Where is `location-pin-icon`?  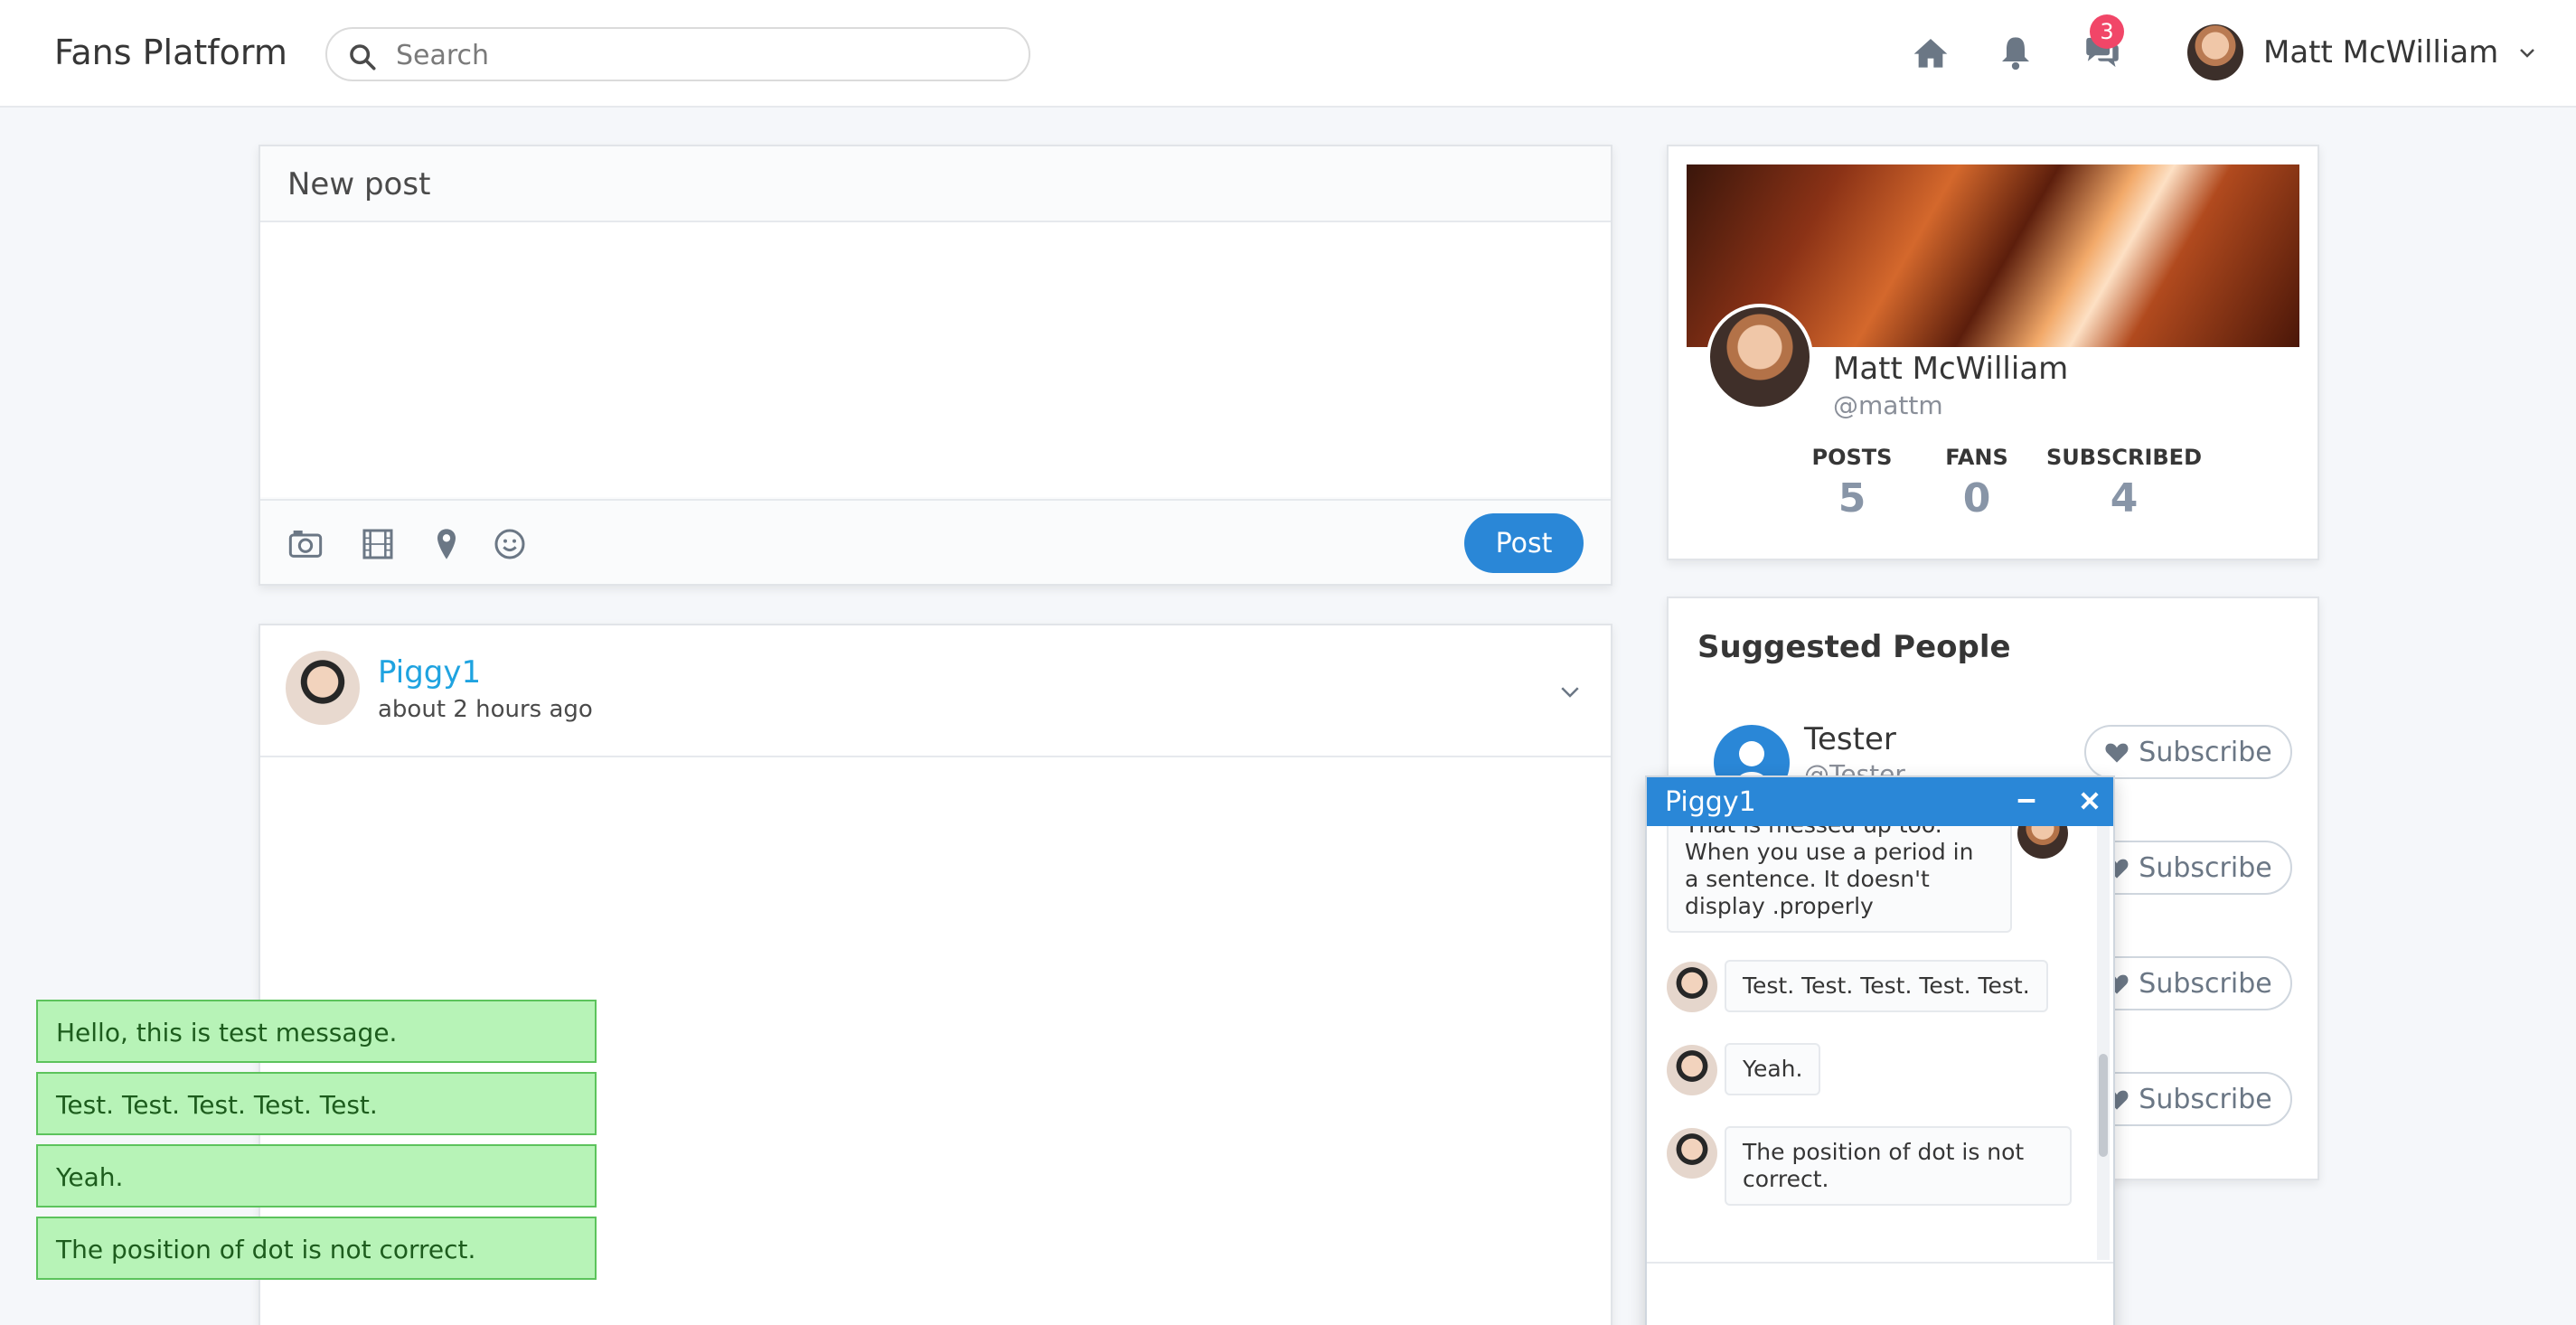 location-pin-icon is located at coordinates (446, 544).